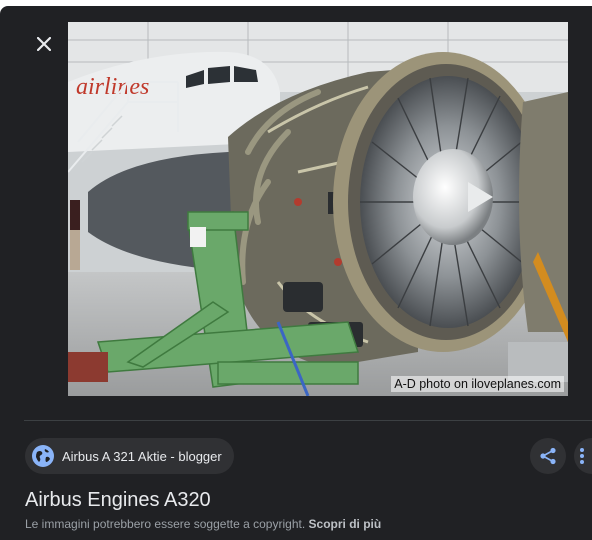  What do you see at coordinates (118, 500) in the screenshot?
I see `image-title: Airbus Engines A320` at bounding box center [118, 500].